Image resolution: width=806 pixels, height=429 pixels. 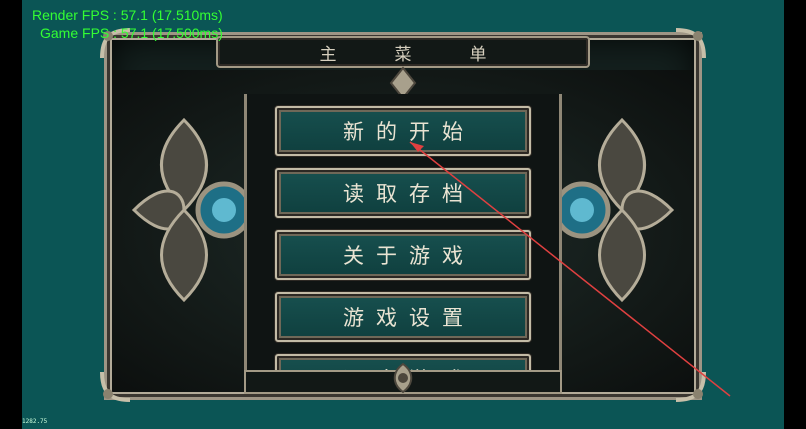 I want to click on corner-debug-text: 1282.75, so click(x=35, y=421).